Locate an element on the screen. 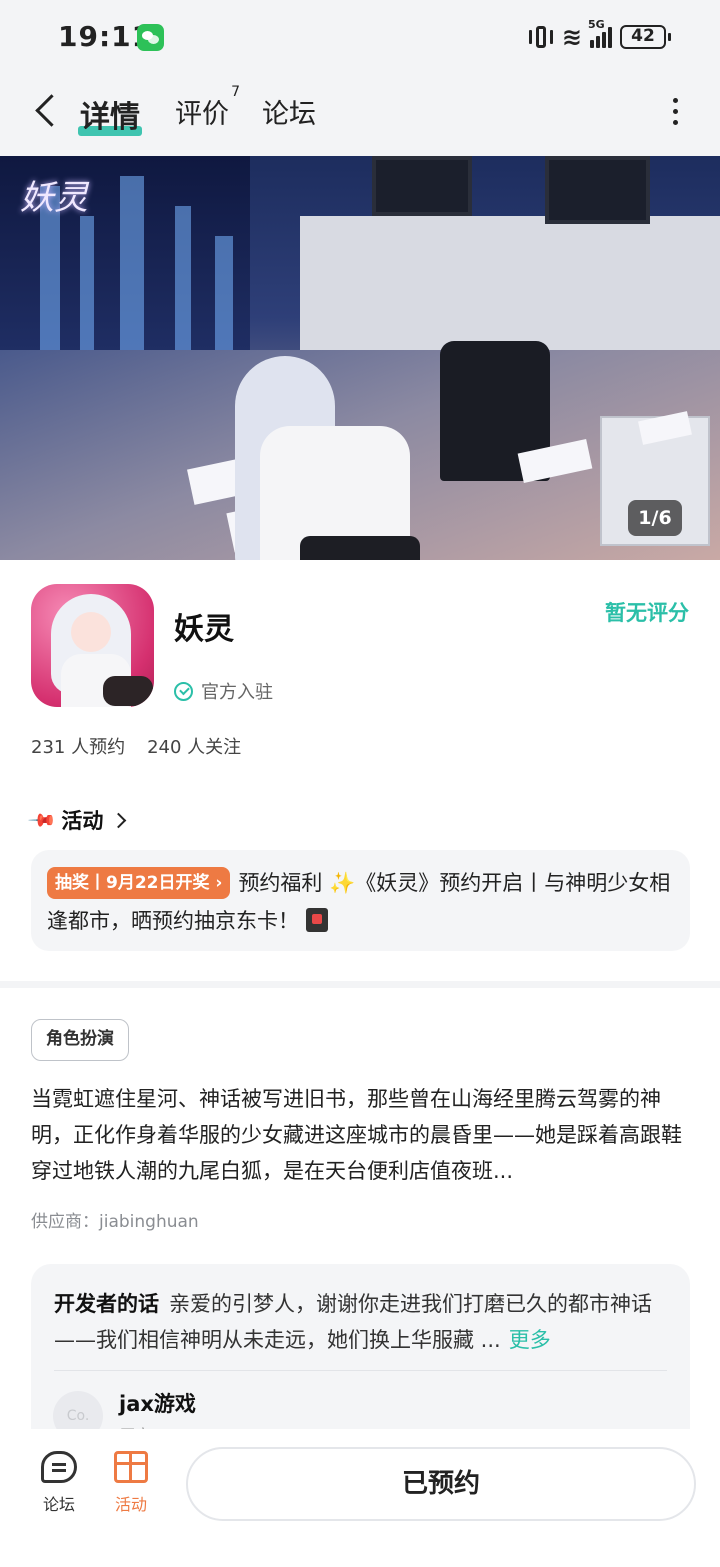 This screenshot has width=720, height=1567. activity-title: 预约福利 is located at coordinates (280, 883).